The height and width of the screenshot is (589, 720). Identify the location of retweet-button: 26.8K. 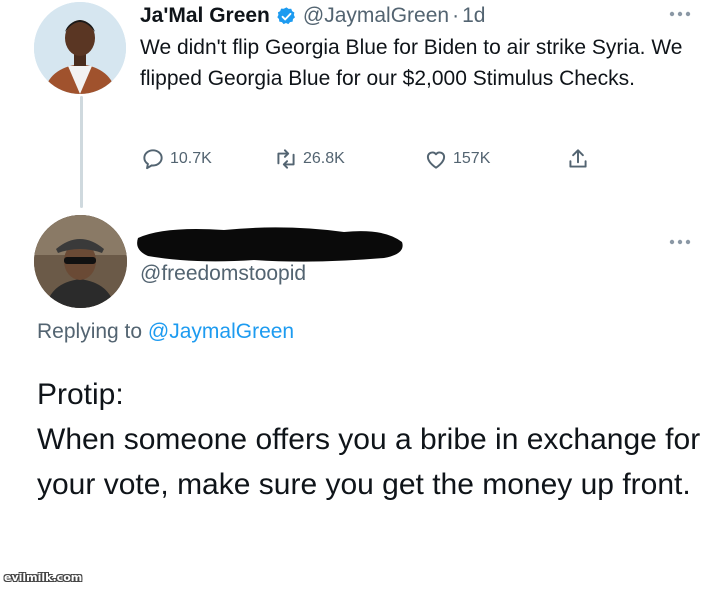
(309, 159).